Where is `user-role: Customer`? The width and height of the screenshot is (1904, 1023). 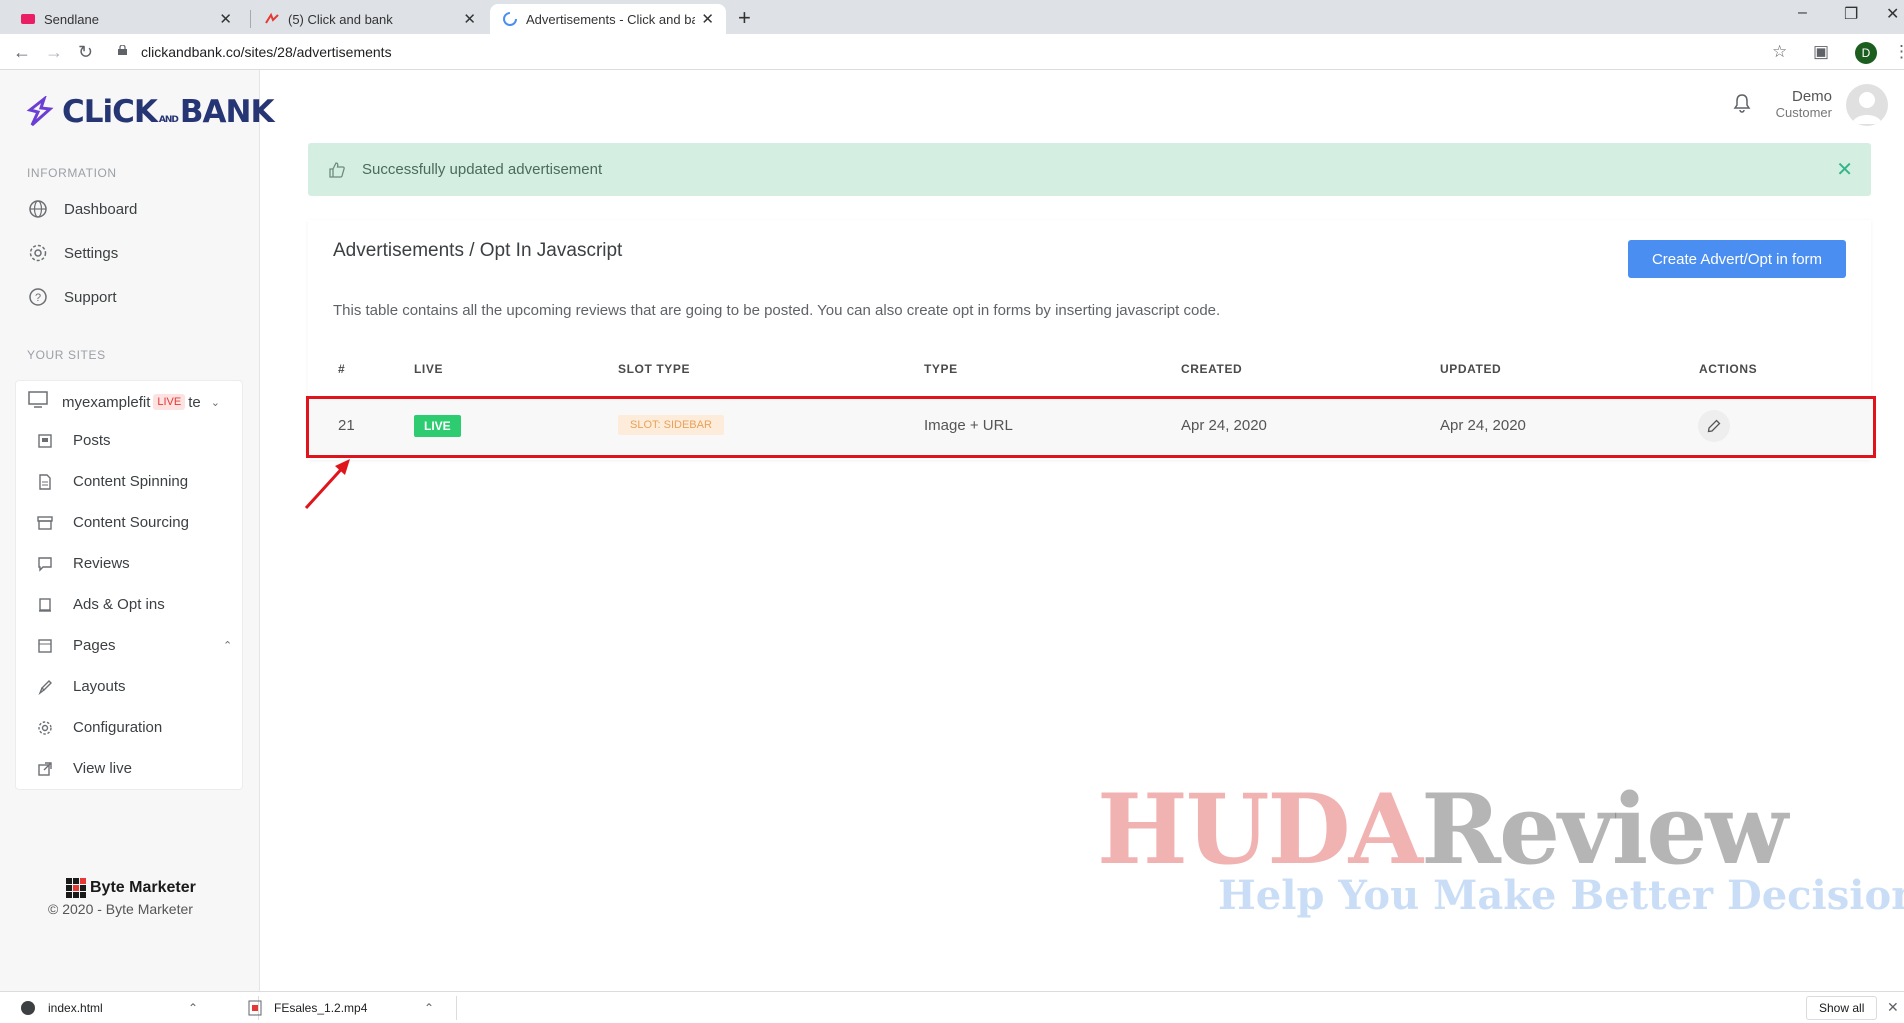
user-role: Customer is located at coordinates (1803, 112).